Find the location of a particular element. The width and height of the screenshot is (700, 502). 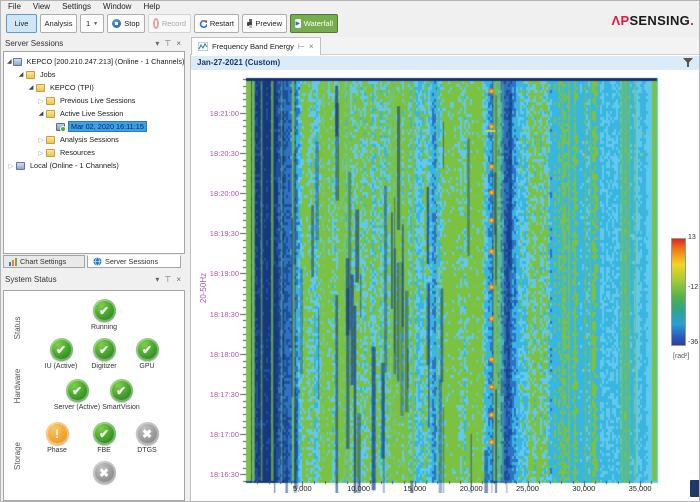

server-icon is located at coordinates (20, 165).